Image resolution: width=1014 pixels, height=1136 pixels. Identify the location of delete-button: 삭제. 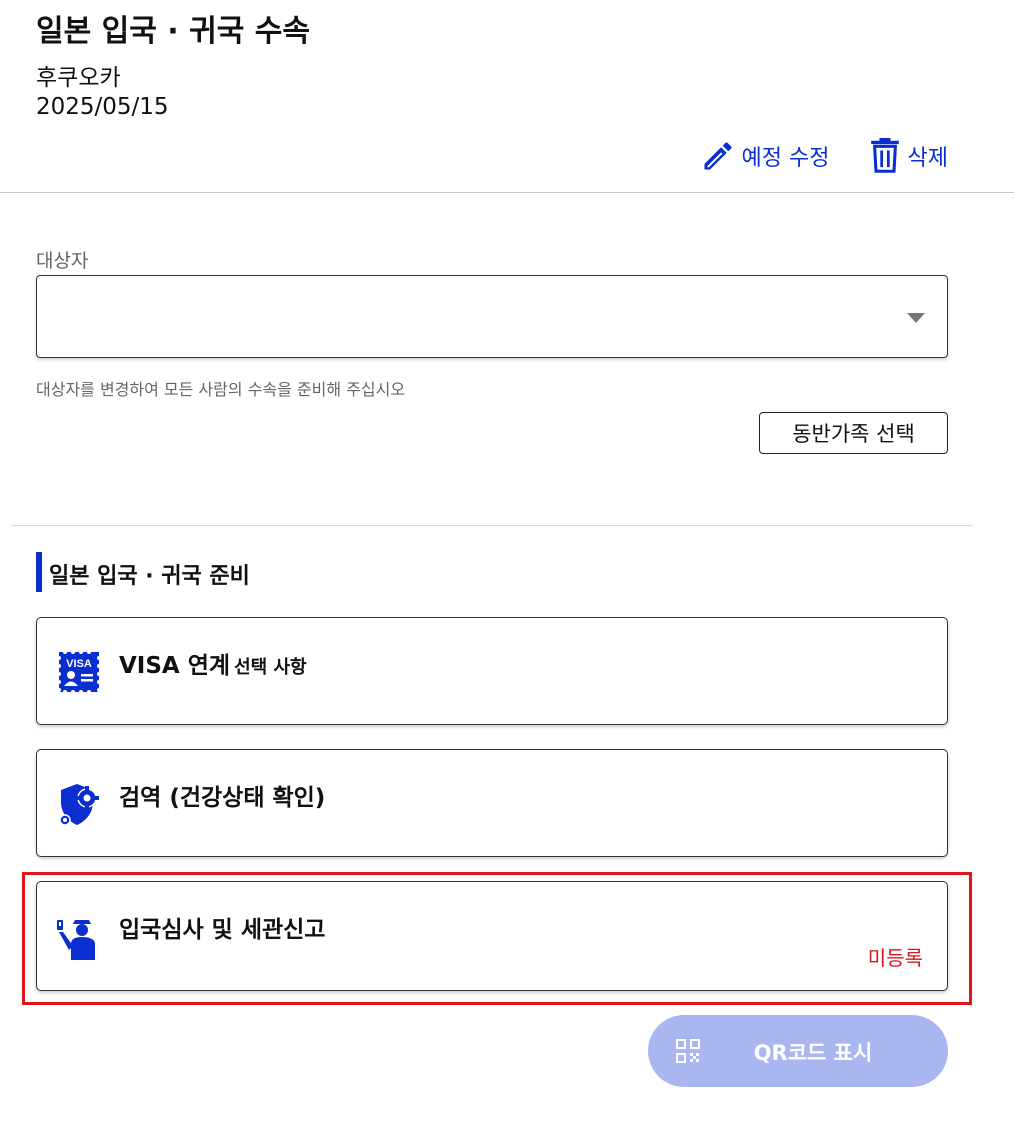
(908, 156).